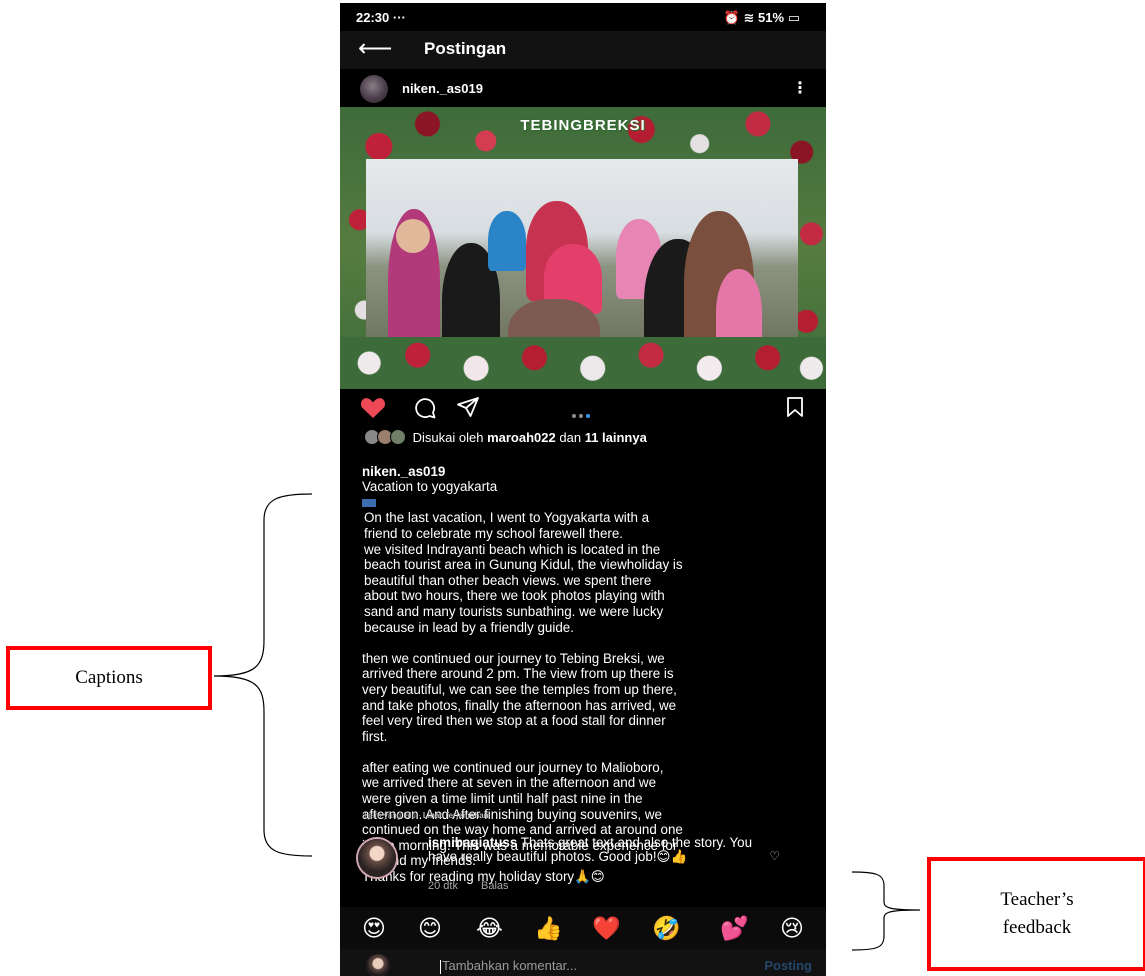  I want to click on battery-indicator: ⏰ ≋ 51% ▭, so click(762, 18).